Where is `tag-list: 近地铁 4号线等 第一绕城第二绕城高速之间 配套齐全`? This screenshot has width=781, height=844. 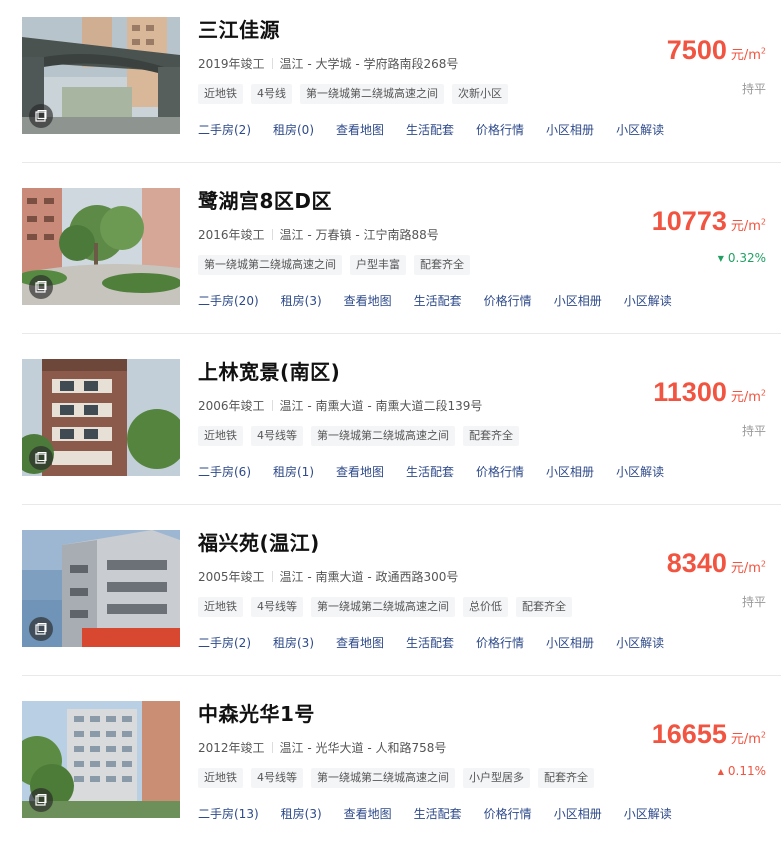
tag-list: 近地铁 4号线等 第一绕城第二绕城高速之间 配套齐全 is located at coordinates (358, 436).